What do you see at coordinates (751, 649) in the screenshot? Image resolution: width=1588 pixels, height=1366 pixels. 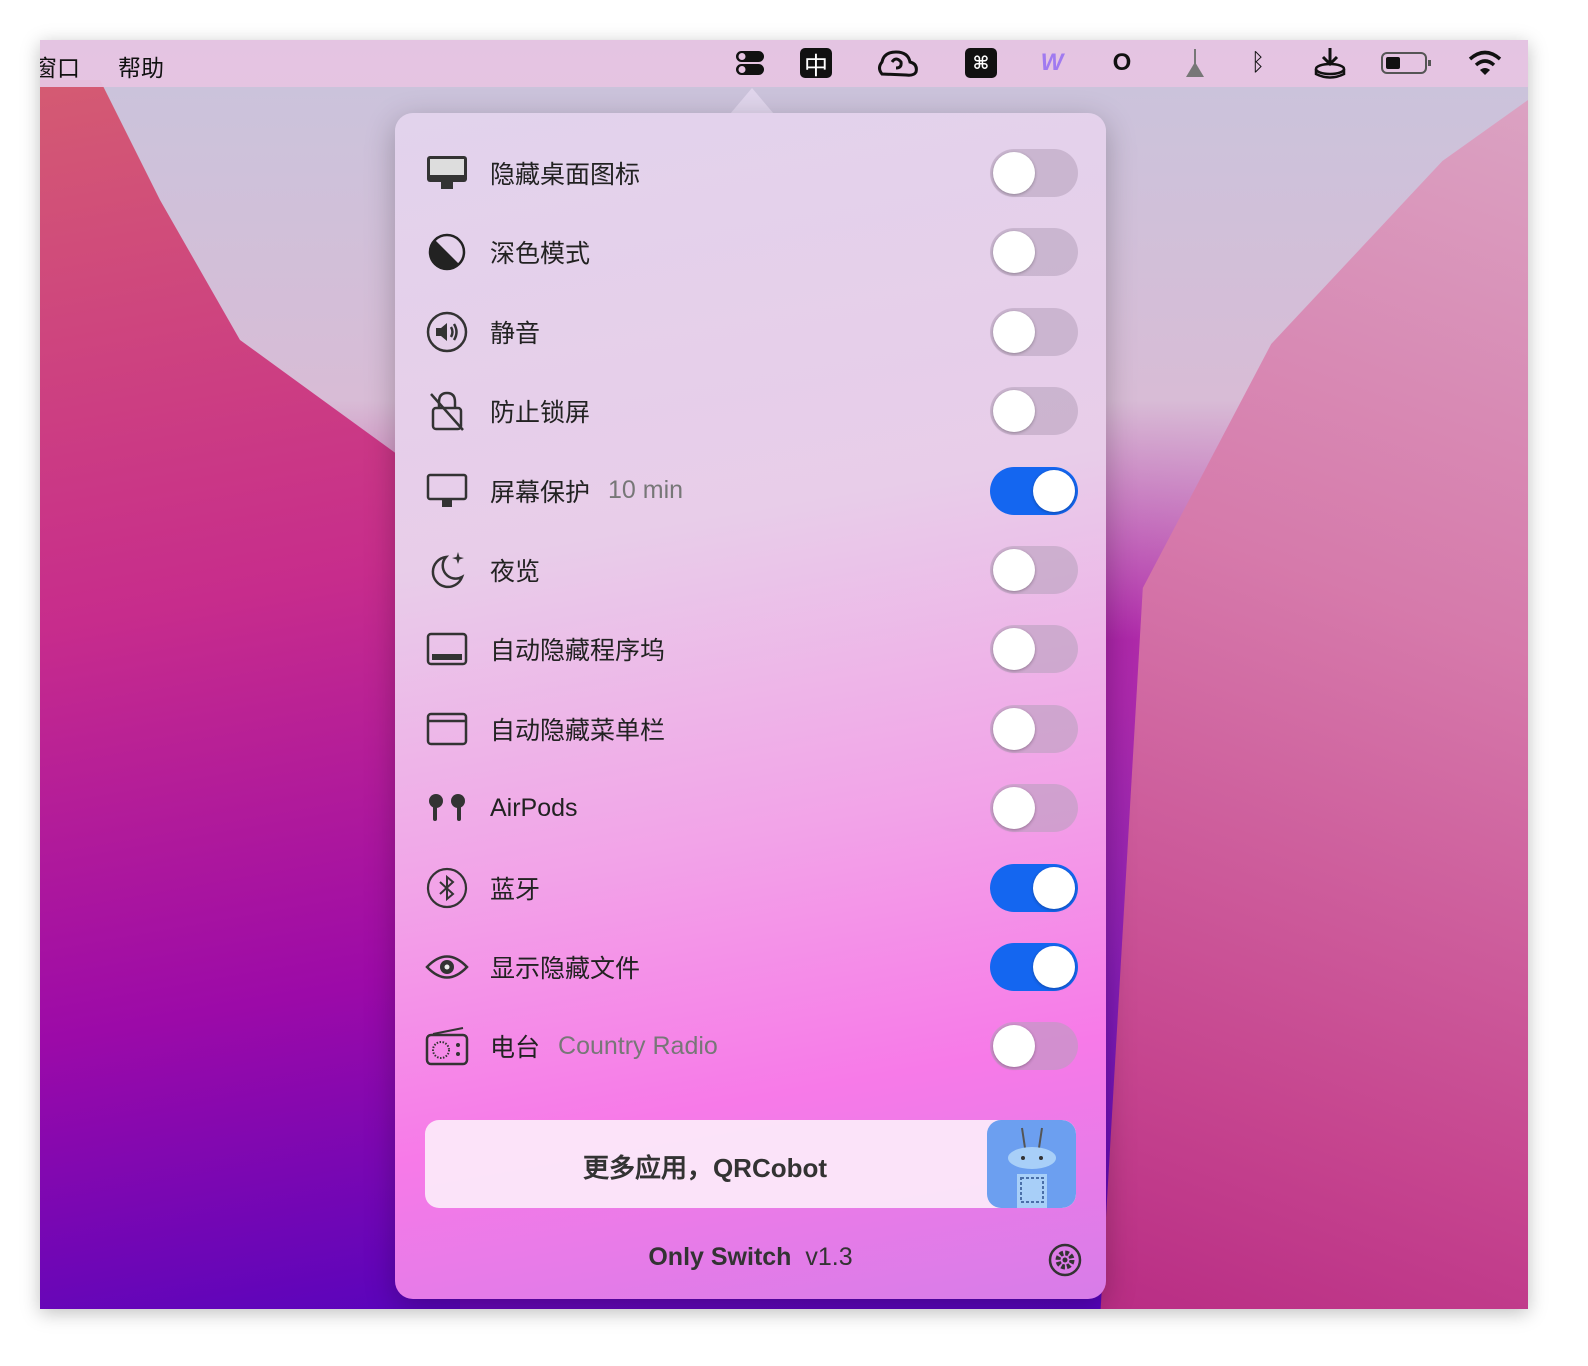 I see `switch-row-6: 自动隐藏程序坞` at bounding box center [751, 649].